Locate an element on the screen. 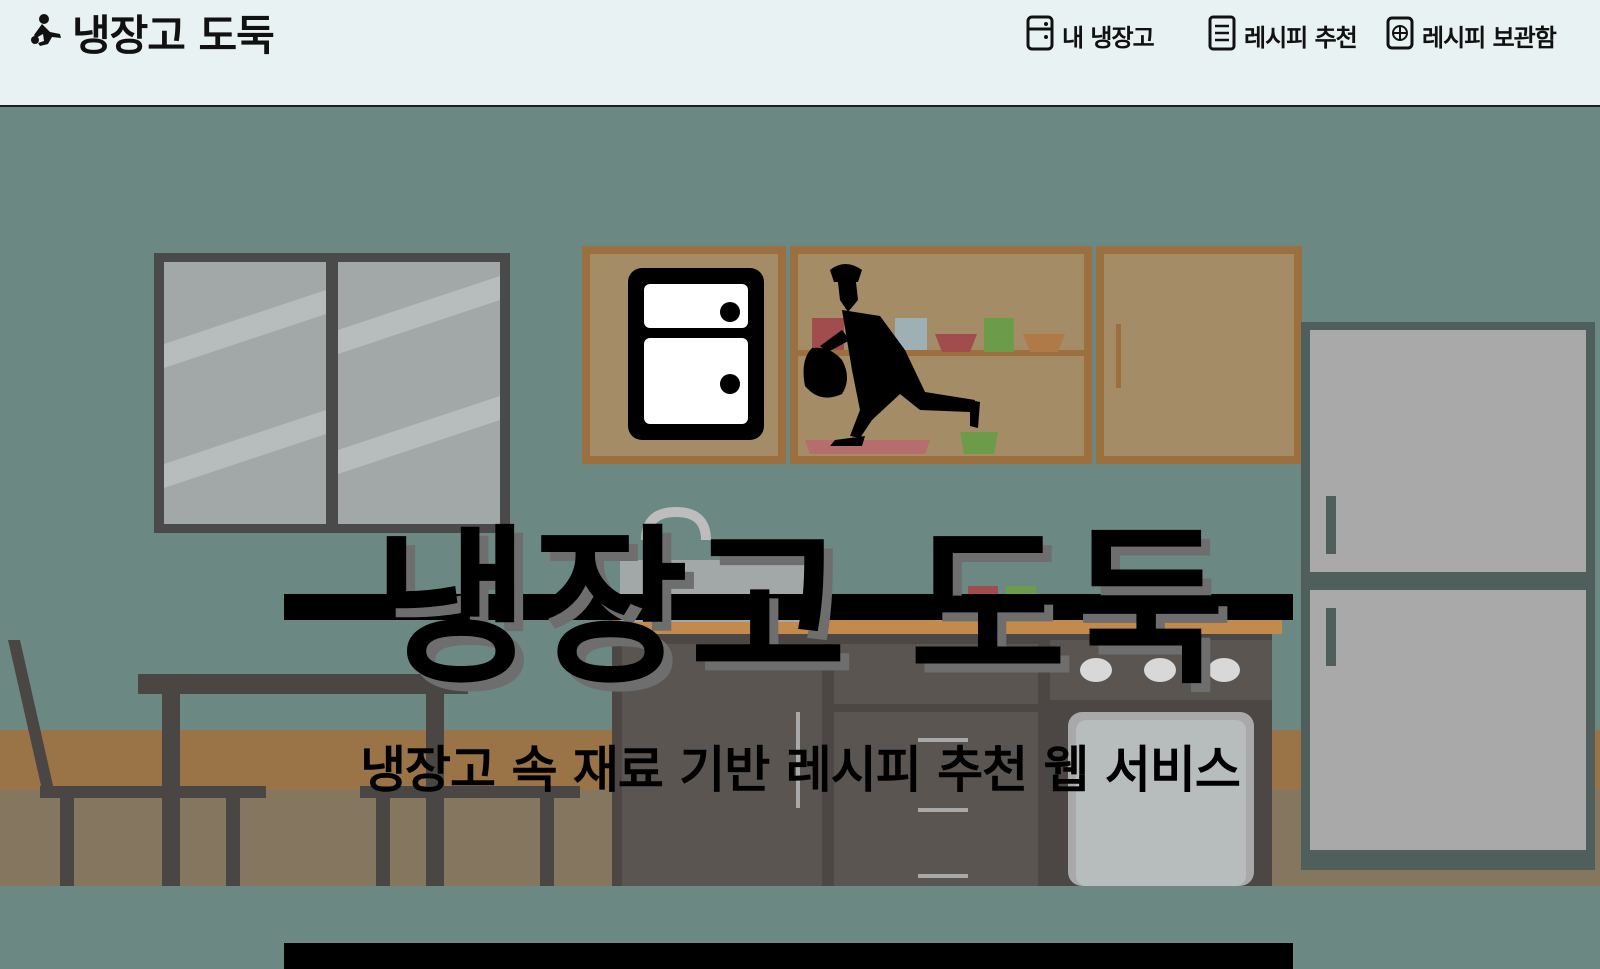  plus-box-icon is located at coordinates (1400, 35).